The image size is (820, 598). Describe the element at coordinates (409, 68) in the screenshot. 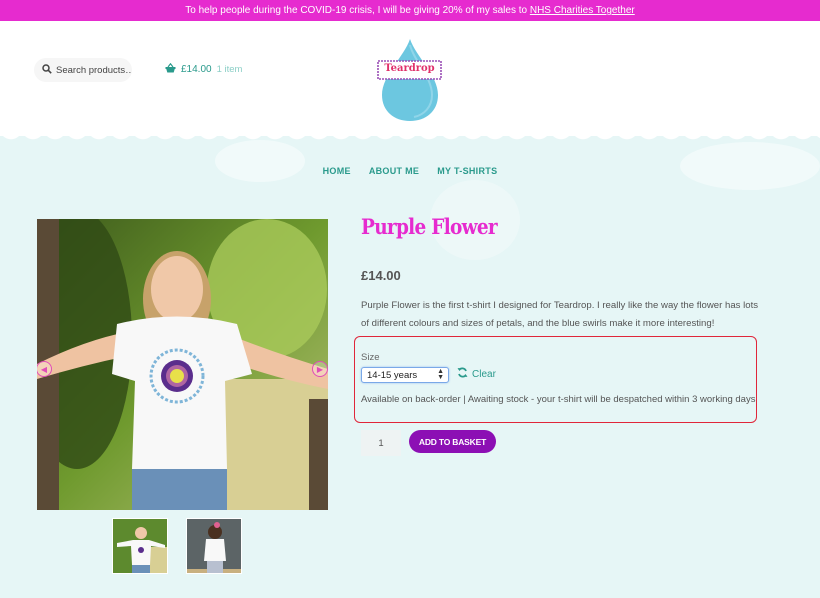

I see `logo-text: Teardrop` at that location.